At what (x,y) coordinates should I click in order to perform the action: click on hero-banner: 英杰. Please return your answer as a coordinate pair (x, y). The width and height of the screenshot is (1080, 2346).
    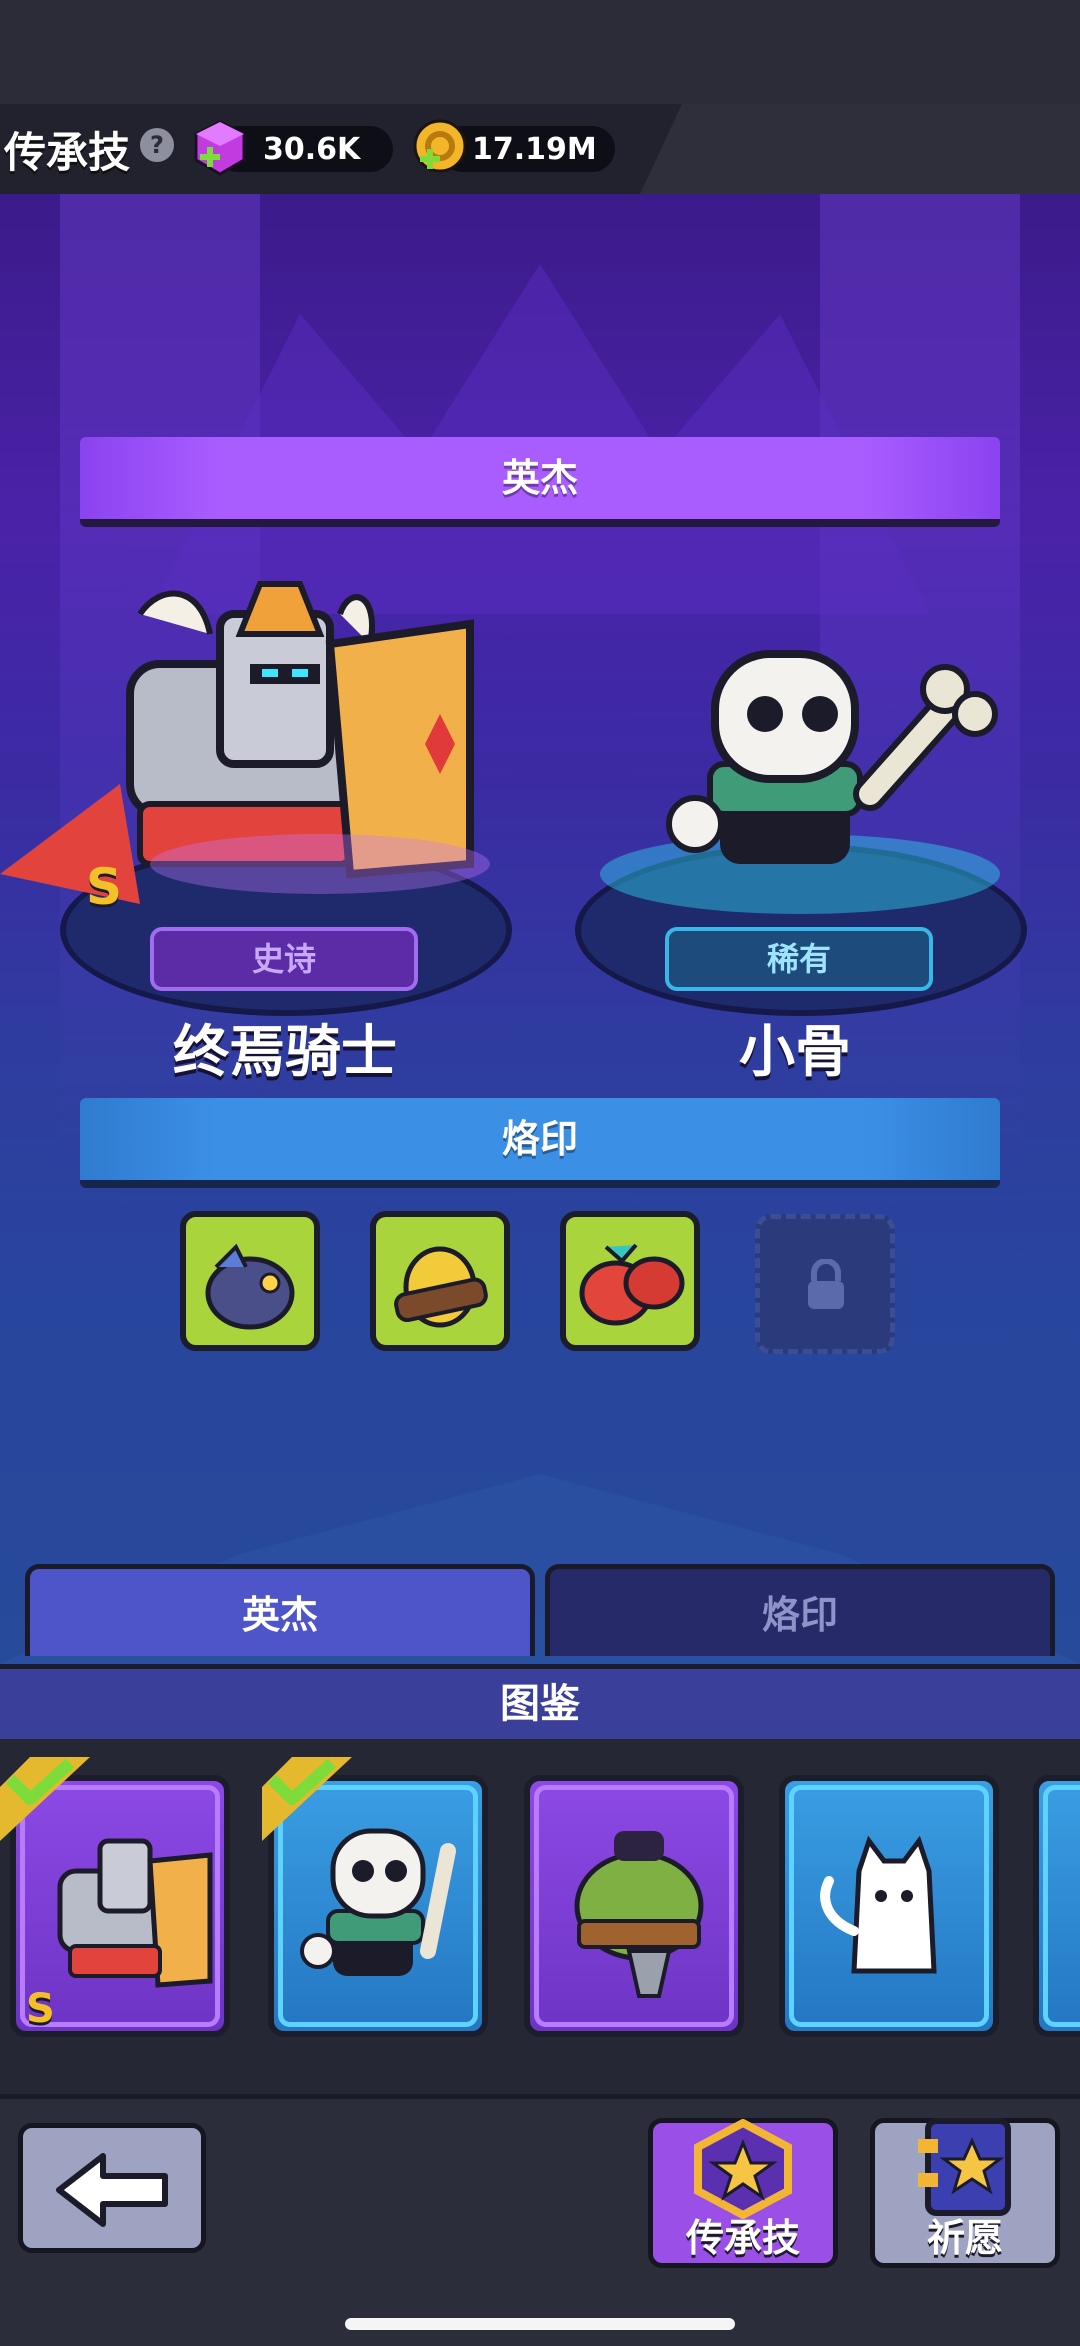
    Looking at the image, I should click on (540, 482).